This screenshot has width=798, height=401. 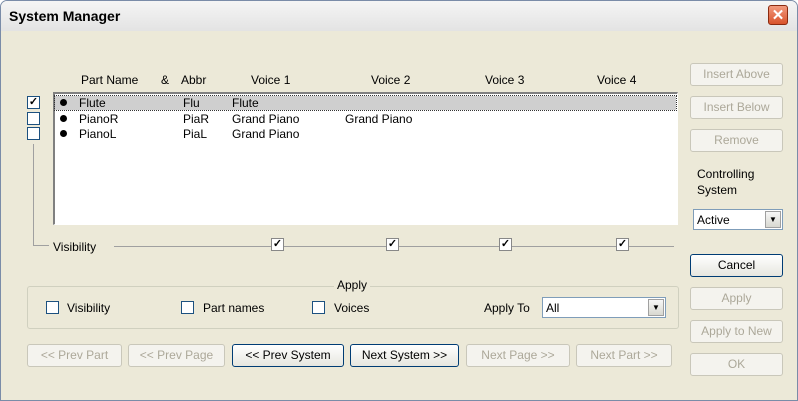 I want to click on apply-to-value: All, so click(x=553, y=308).